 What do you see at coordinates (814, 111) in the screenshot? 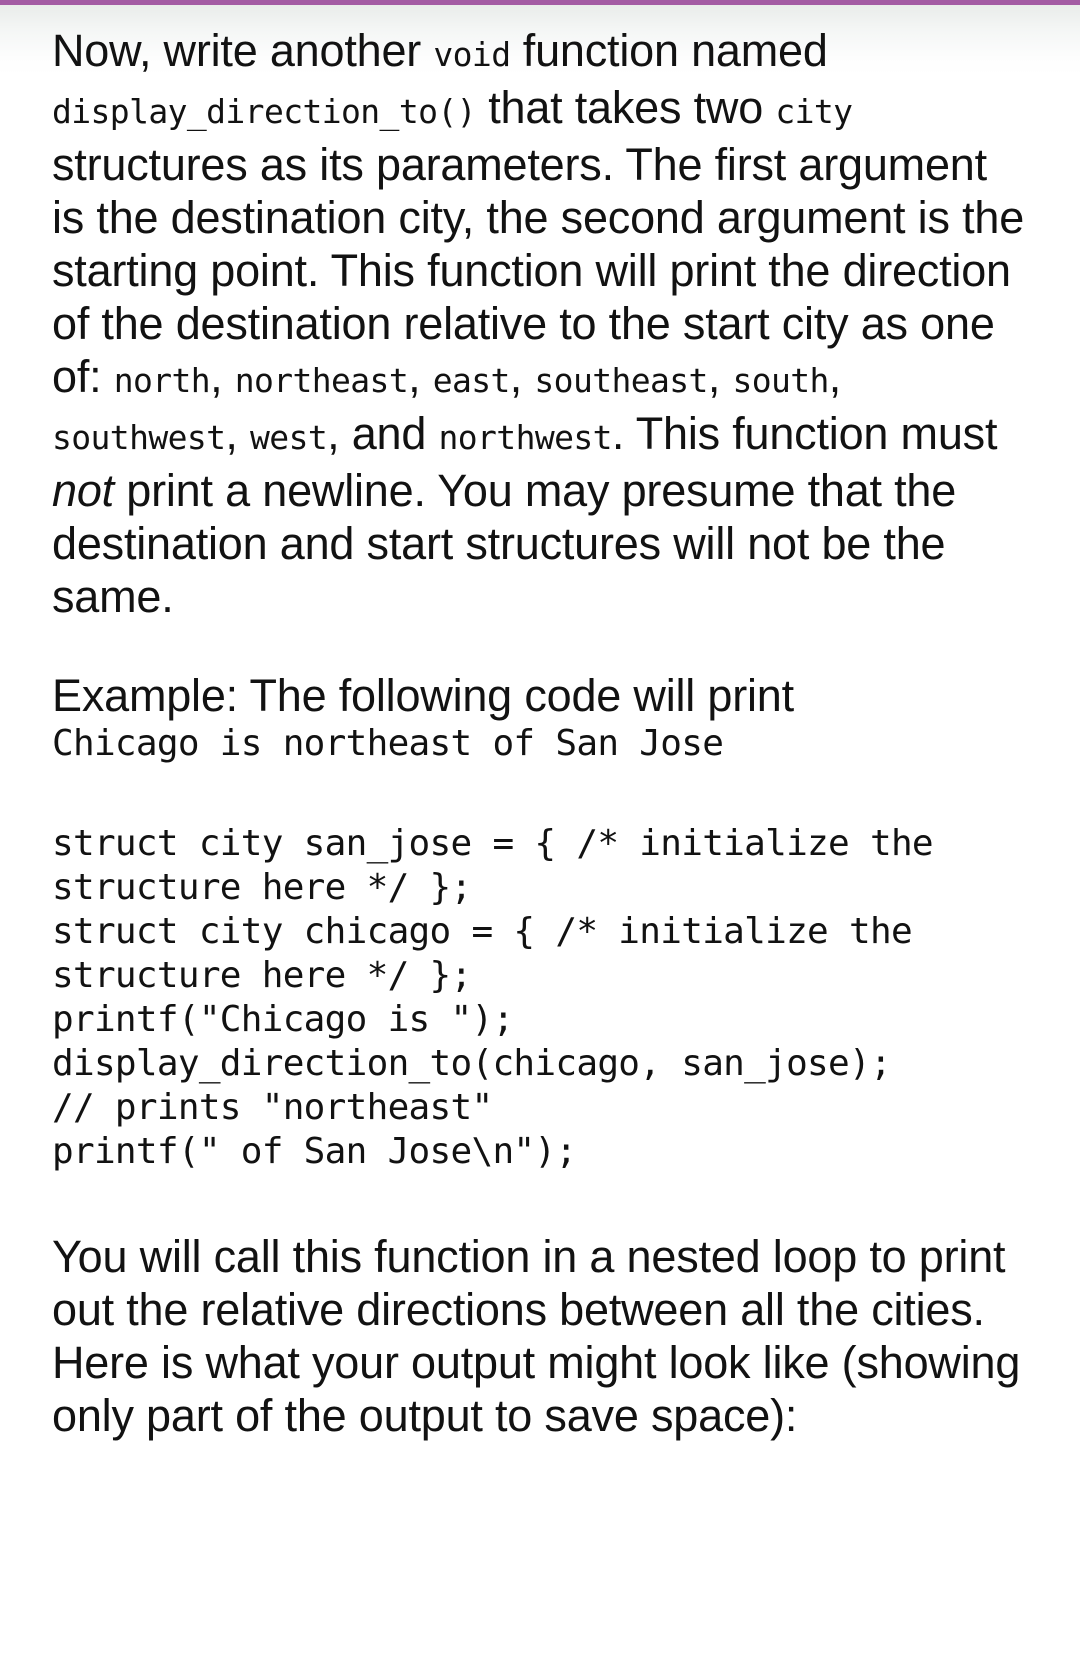
I see `code-city: city` at bounding box center [814, 111].